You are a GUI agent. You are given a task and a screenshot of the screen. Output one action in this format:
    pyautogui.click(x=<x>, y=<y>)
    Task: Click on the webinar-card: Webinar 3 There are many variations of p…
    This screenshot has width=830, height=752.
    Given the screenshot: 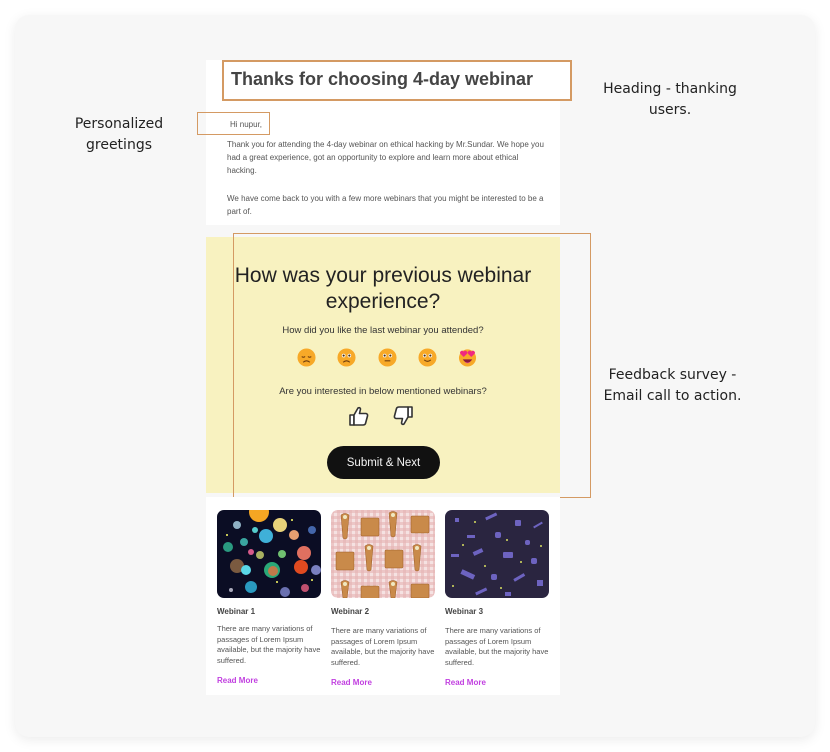 What is the action you would take?
    pyautogui.click(x=497, y=598)
    